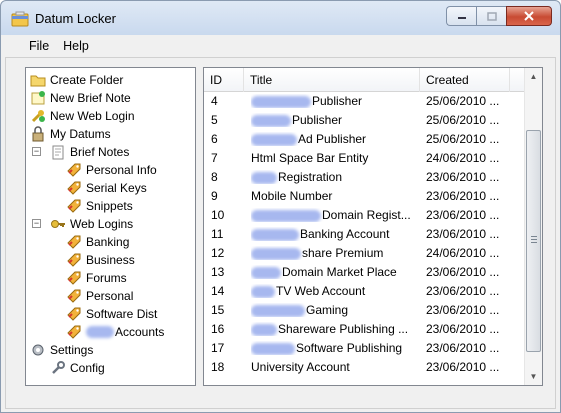  Describe the element at coordinates (224, 80) in the screenshot. I see `column-header-id: ID` at that location.